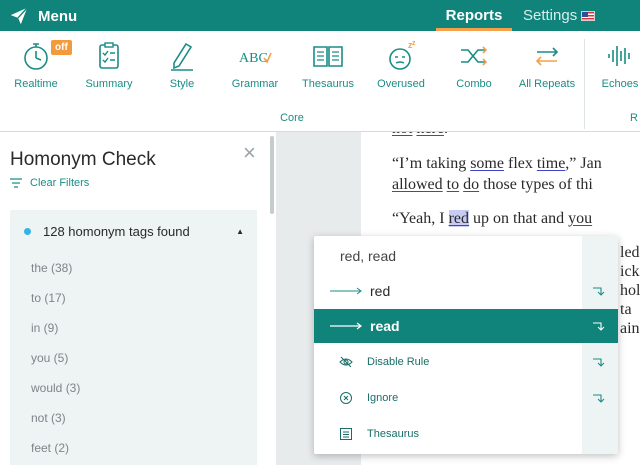 The width and height of the screenshot is (640, 465). Describe the element at coordinates (55, 365) in the screenshot. I see `list-item: you (5)` at that location.